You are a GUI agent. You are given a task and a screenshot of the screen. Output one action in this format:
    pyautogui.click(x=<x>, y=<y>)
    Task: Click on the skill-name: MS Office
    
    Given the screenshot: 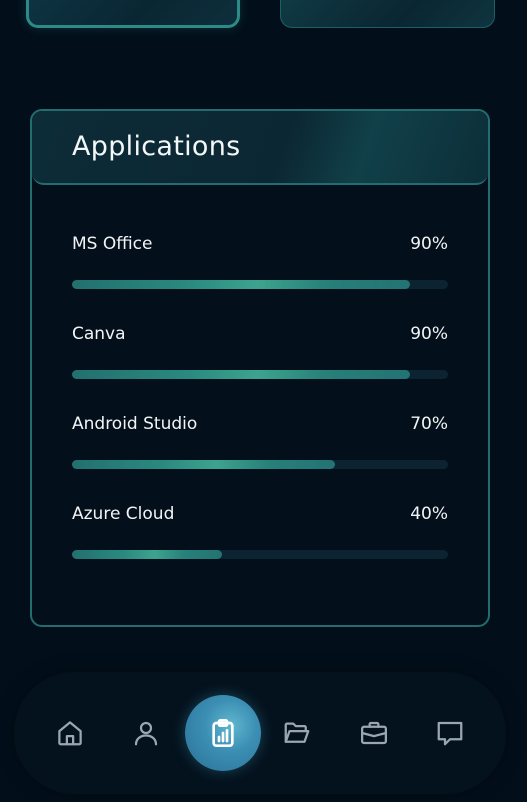 What is the action you would take?
    pyautogui.click(x=112, y=244)
    